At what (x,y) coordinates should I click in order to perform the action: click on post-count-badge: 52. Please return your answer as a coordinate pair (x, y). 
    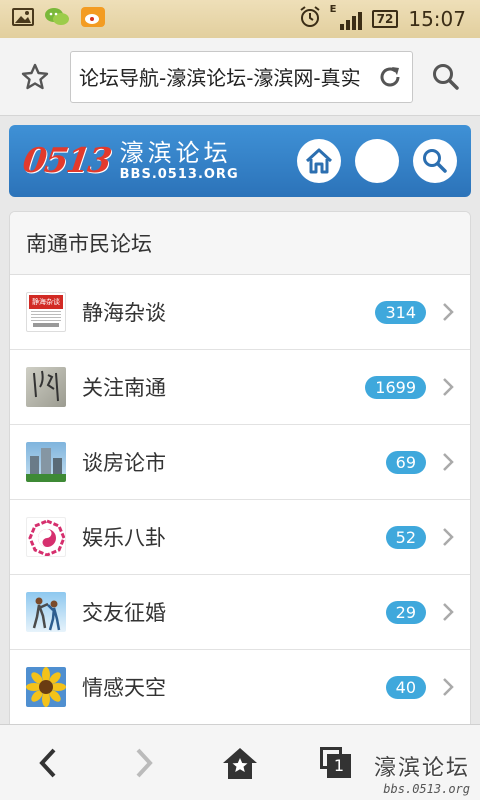
    Looking at the image, I should click on (405, 537).